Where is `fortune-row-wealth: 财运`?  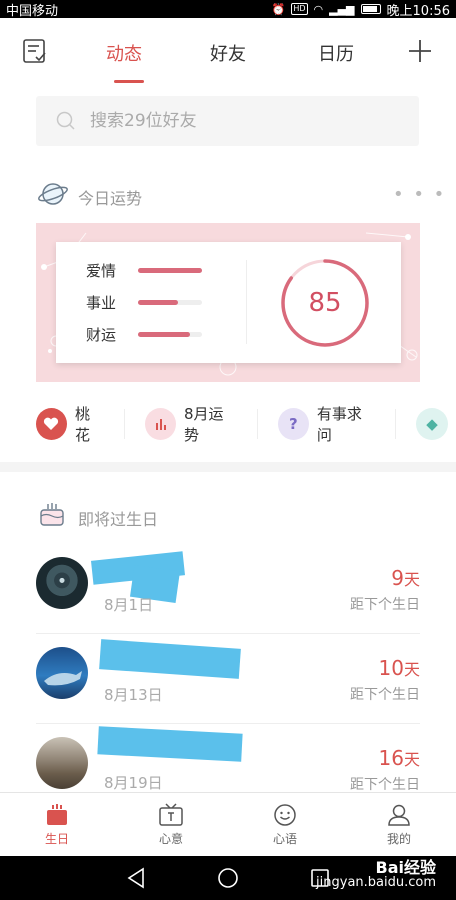
fortune-row-wealth: 财运 is located at coordinates (144, 334).